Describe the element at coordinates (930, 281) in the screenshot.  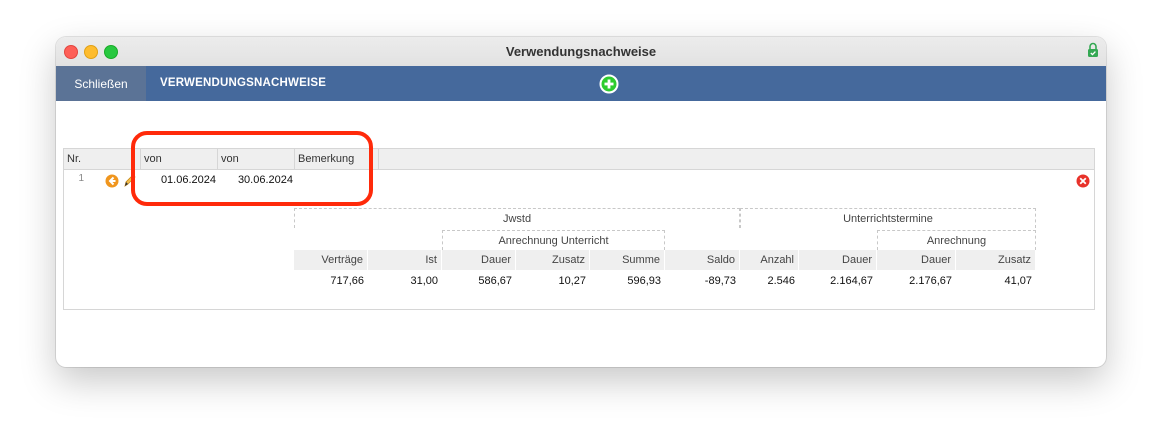
I see `val-dauer-anrechnung: 2.176,67` at that location.